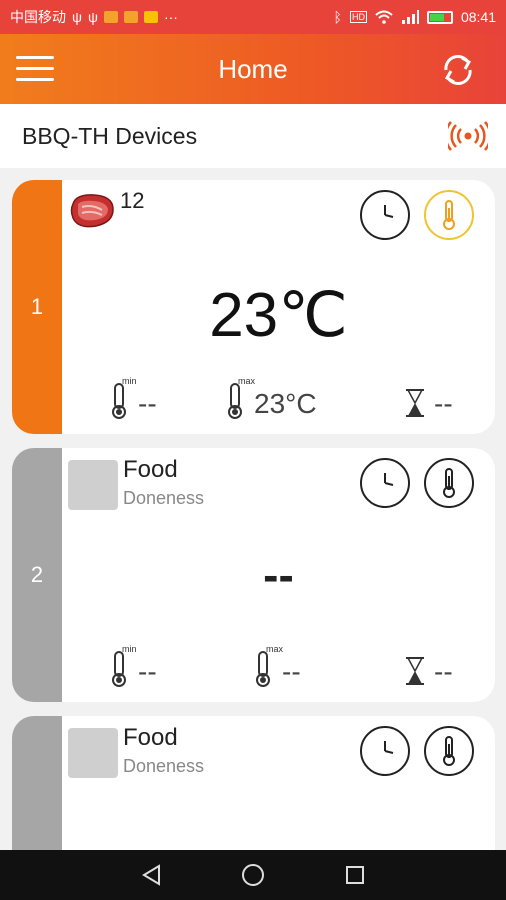 The image size is (506, 900). I want to click on back-icon, so click(151, 875).